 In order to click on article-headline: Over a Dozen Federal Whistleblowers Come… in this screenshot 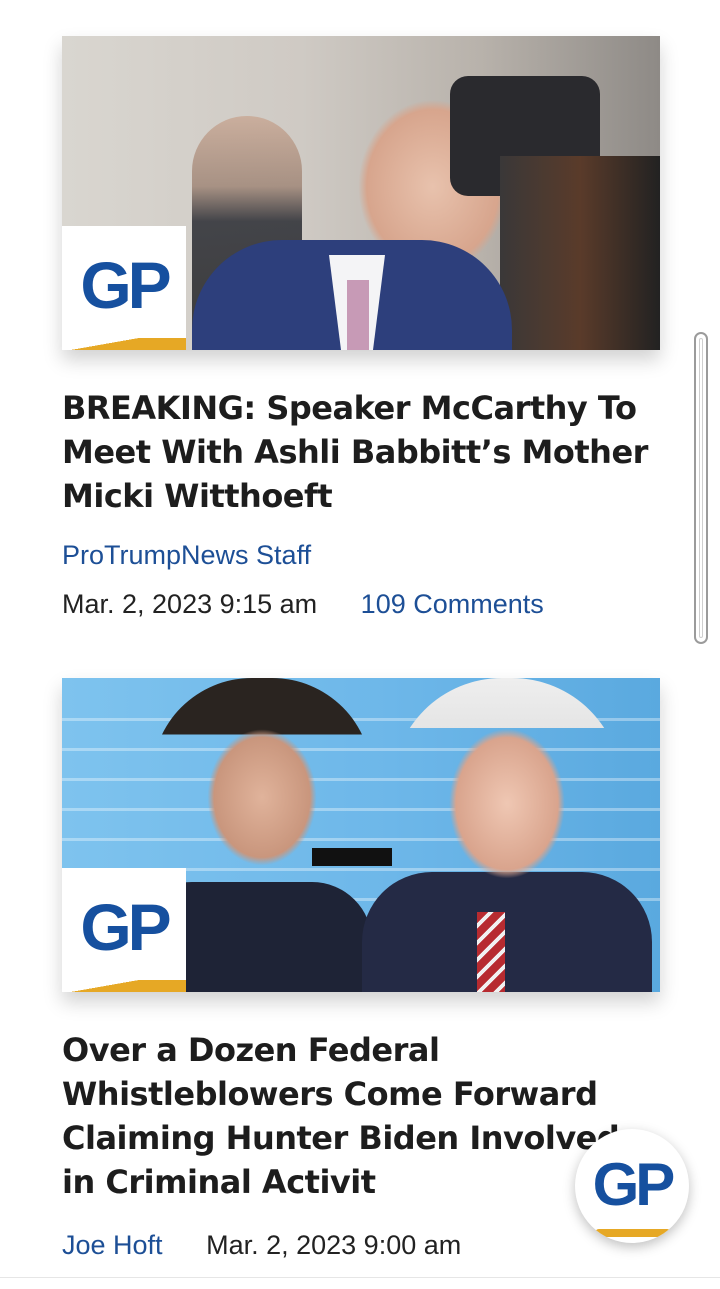, I will do `click(361, 1116)`.